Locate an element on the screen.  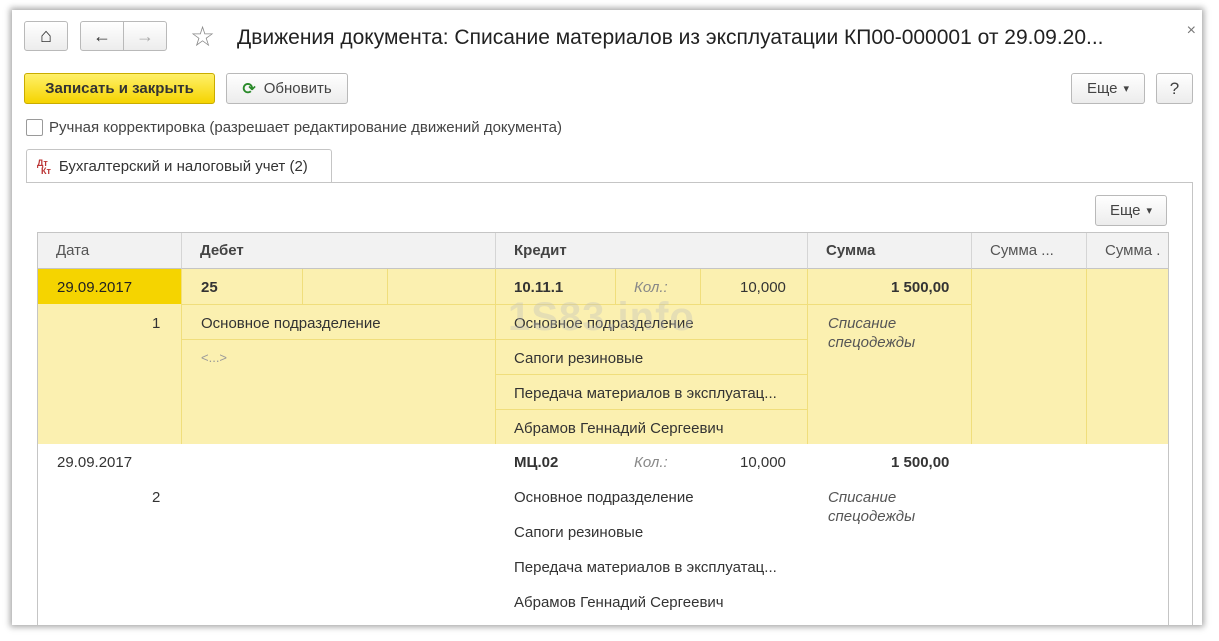
table-more-label: Еще is located at coordinates (1125, 210).